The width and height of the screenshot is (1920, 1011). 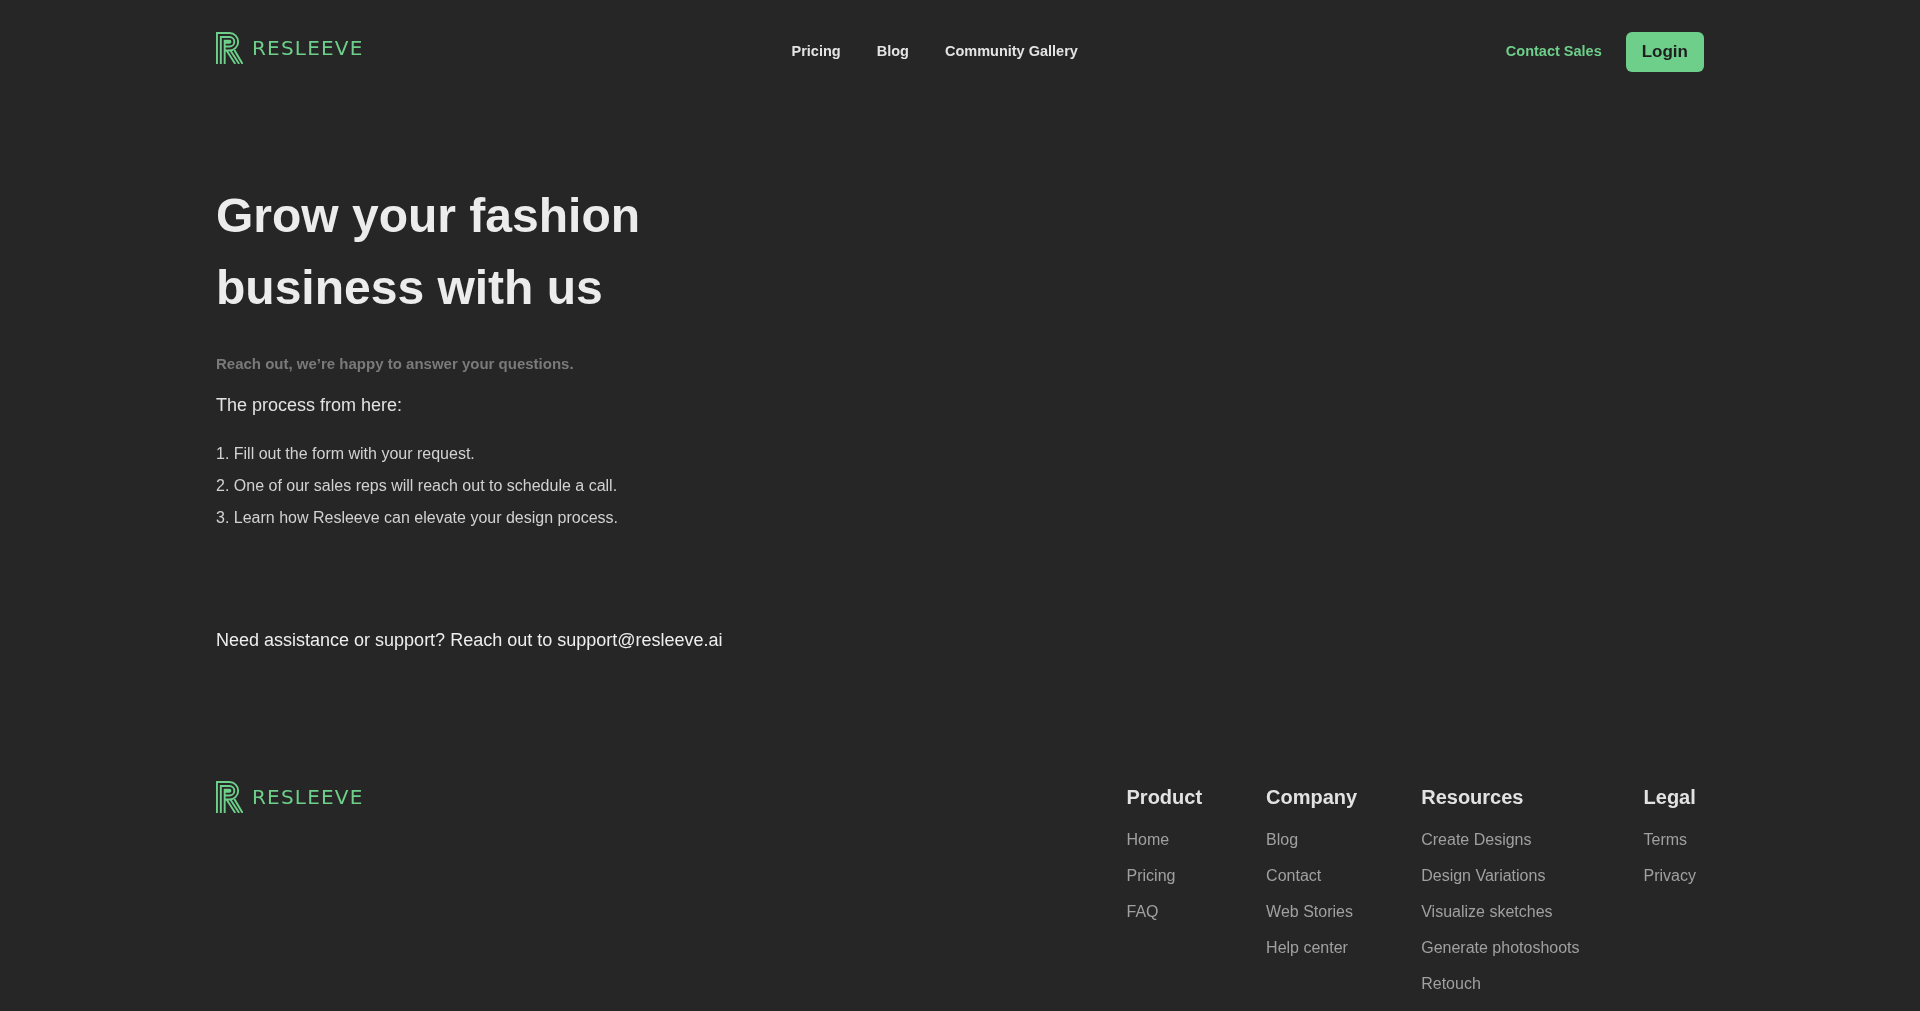 I want to click on footer-link: FAQ, so click(x=1164, y=912).